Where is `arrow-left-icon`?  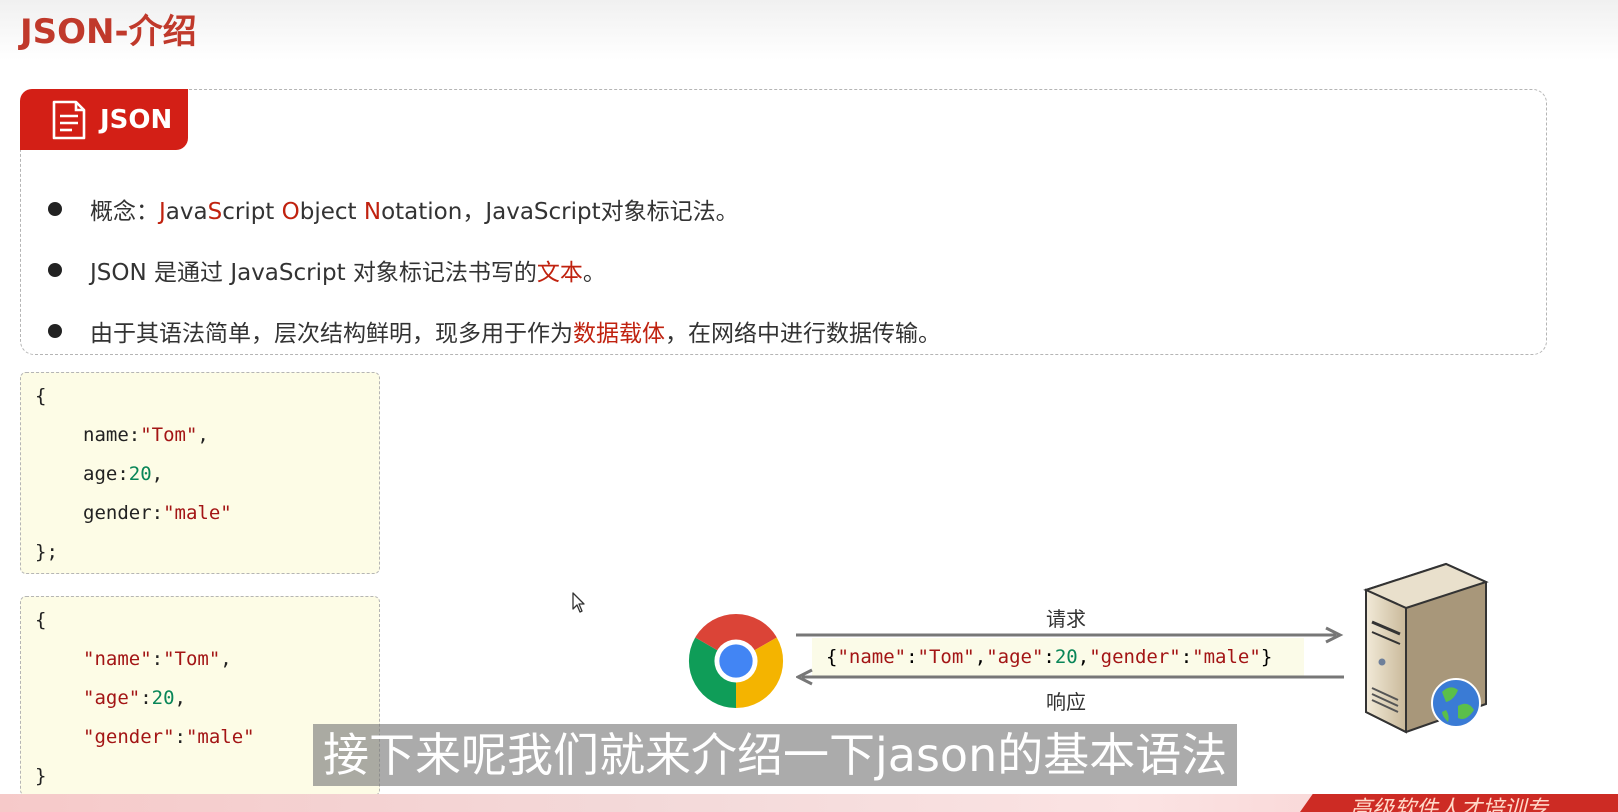 arrow-left-icon is located at coordinates (1070, 677).